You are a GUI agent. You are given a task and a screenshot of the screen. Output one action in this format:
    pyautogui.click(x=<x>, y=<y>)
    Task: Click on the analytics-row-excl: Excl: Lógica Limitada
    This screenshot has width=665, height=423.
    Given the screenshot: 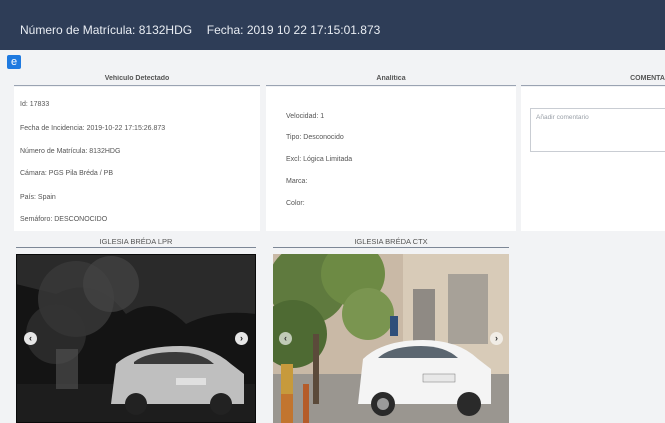 What is the action you would take?
    pyautogui.click(x=319, y=159)
    